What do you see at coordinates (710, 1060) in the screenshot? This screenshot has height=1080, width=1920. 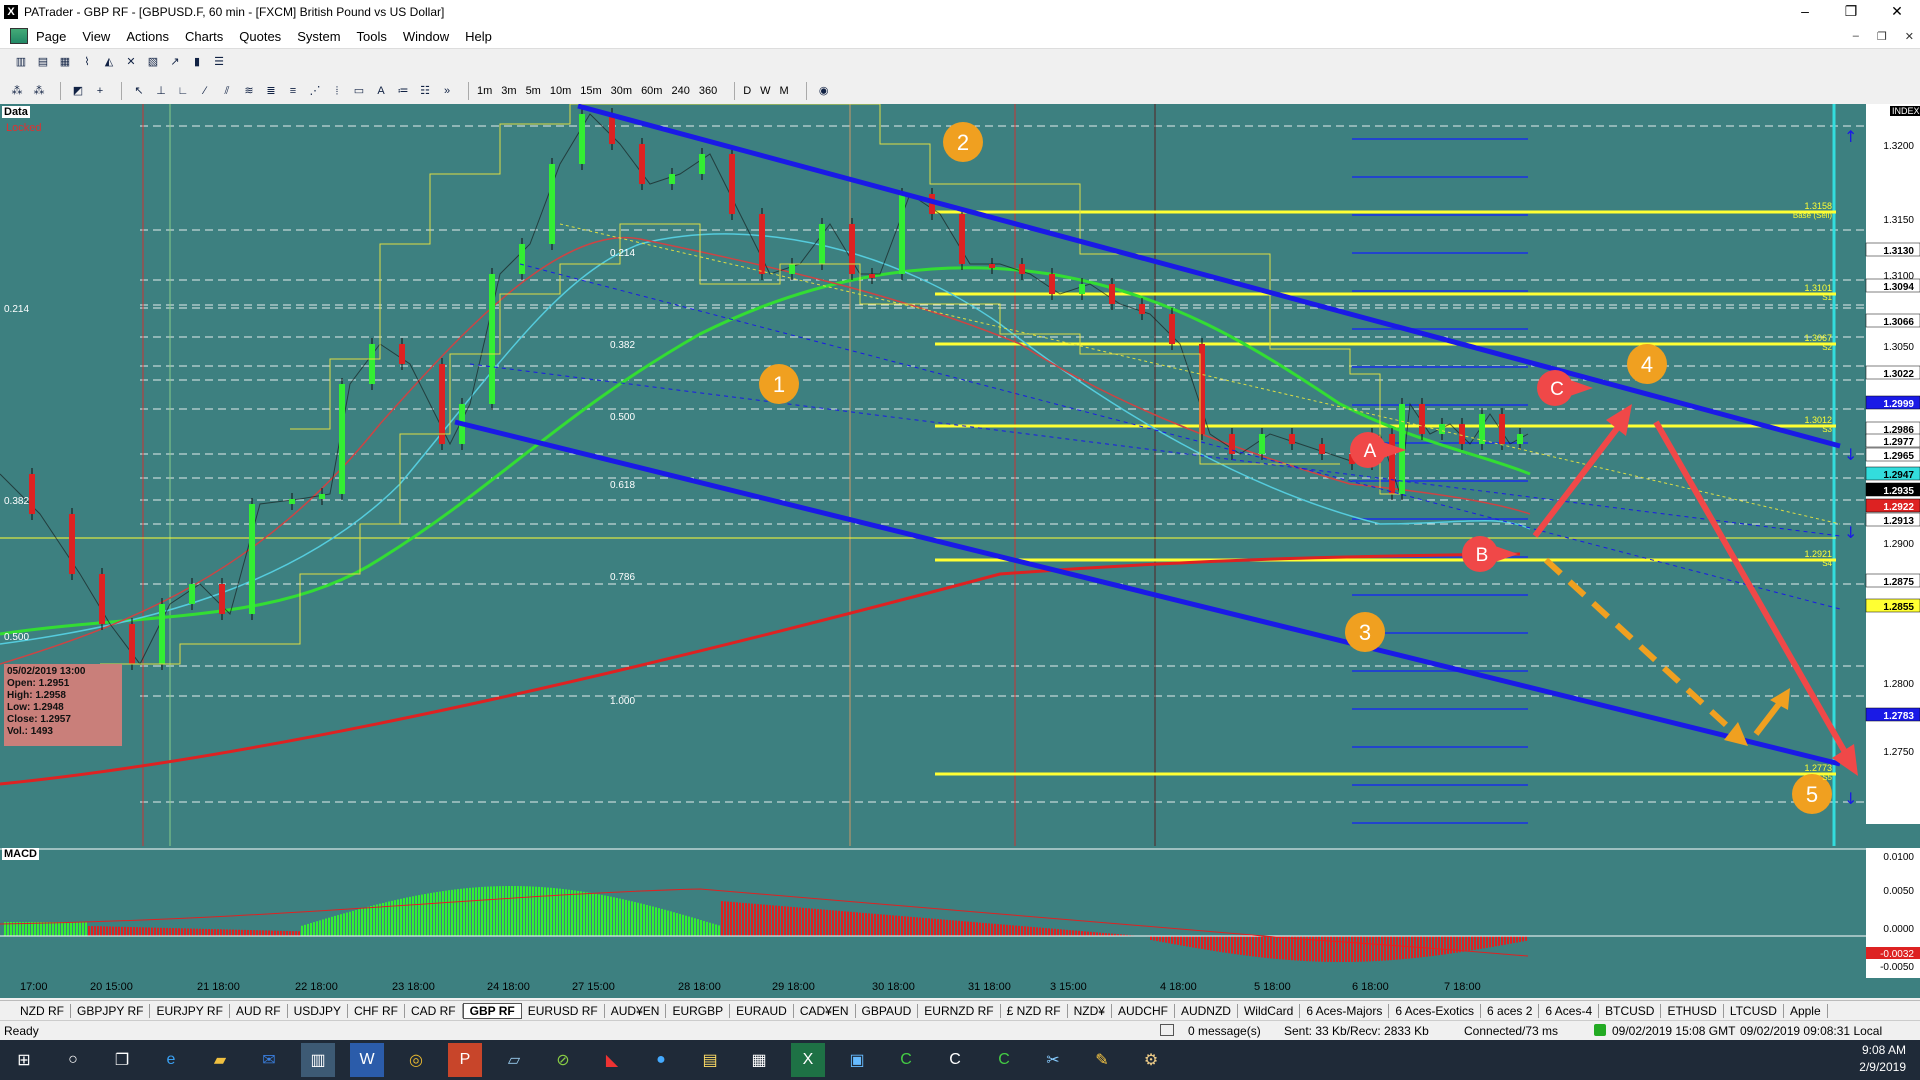 I see `sticky-notes-icon: ▤` at bounding box center [710, 1060].